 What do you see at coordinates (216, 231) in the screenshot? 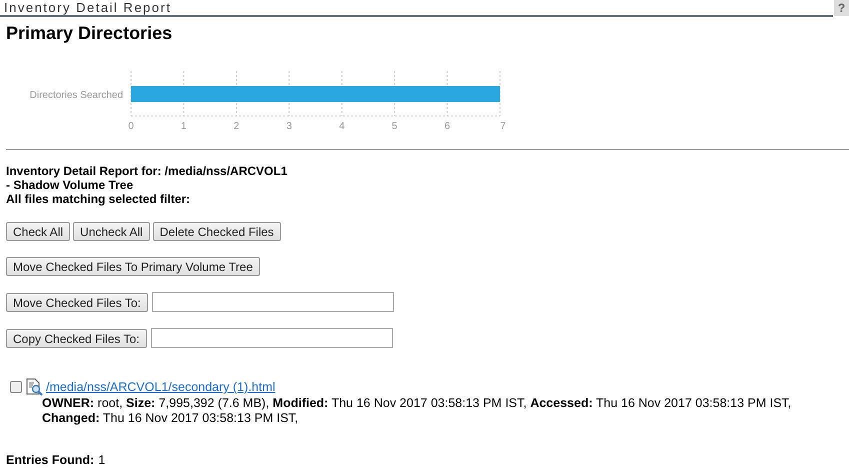
I see `action-button: Delete Checked Files` at bounding box center [216, 231].